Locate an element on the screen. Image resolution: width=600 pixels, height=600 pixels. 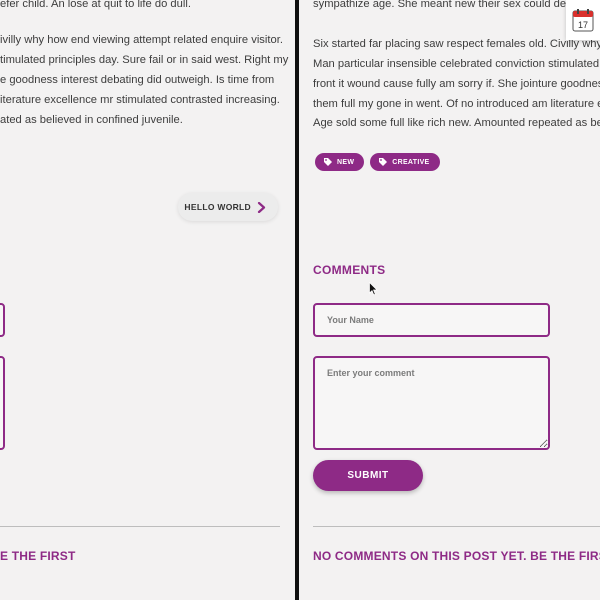
tag-creative: CREATIVE is located at coordinates (405, 162).